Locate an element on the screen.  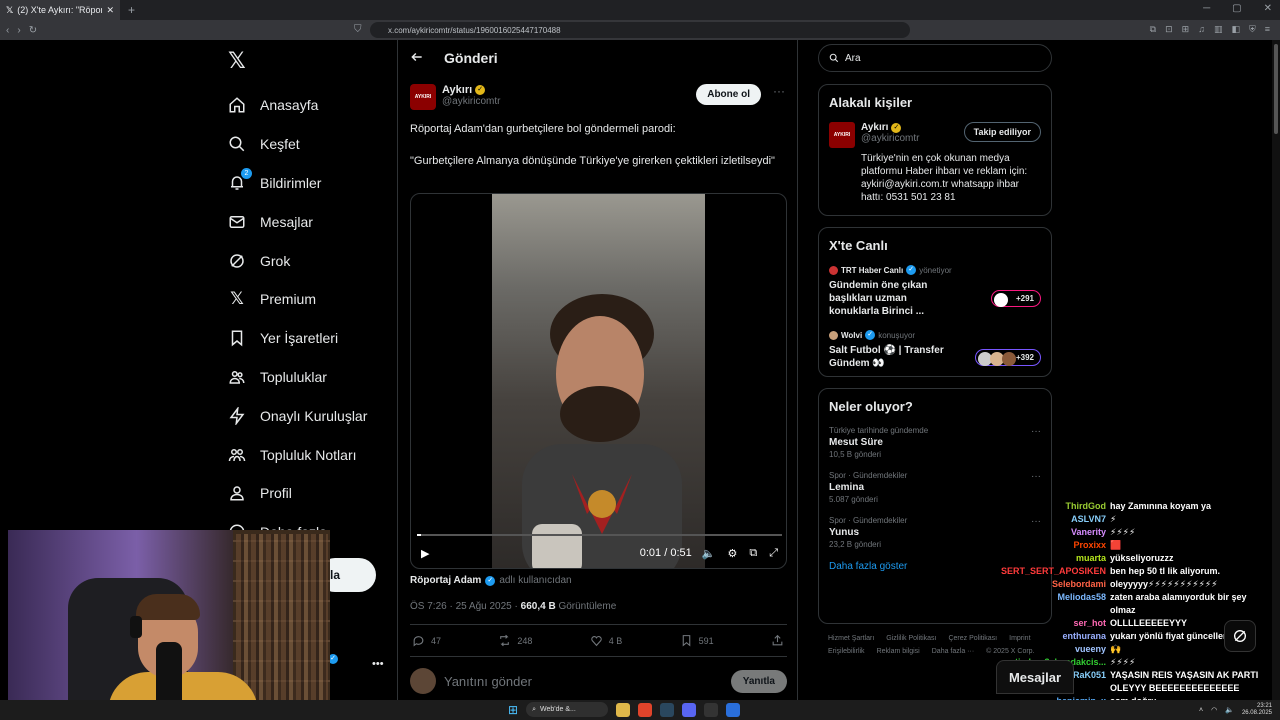
following-button: Takip ediliyor is located at coordinates (1002, 132).